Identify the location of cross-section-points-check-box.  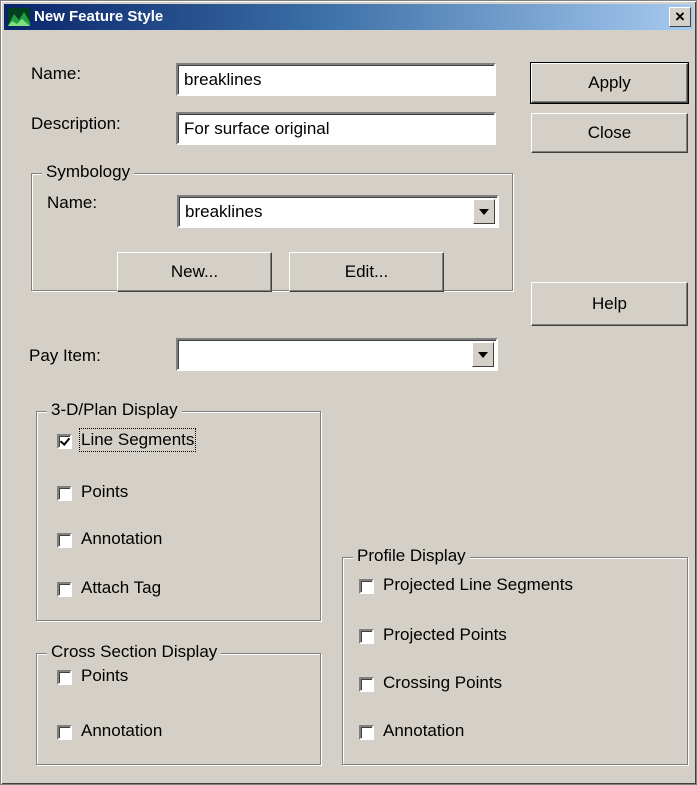
(64, 677).